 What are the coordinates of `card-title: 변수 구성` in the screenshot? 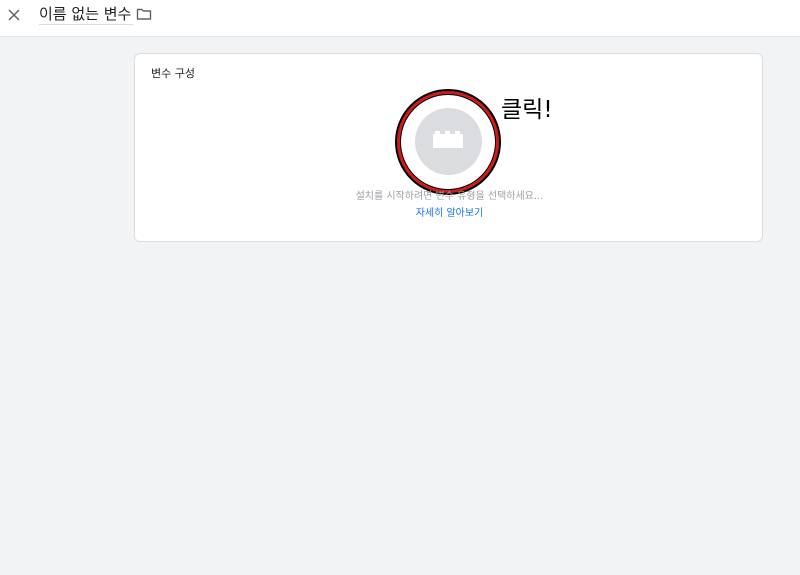 It's located at (173, 73).